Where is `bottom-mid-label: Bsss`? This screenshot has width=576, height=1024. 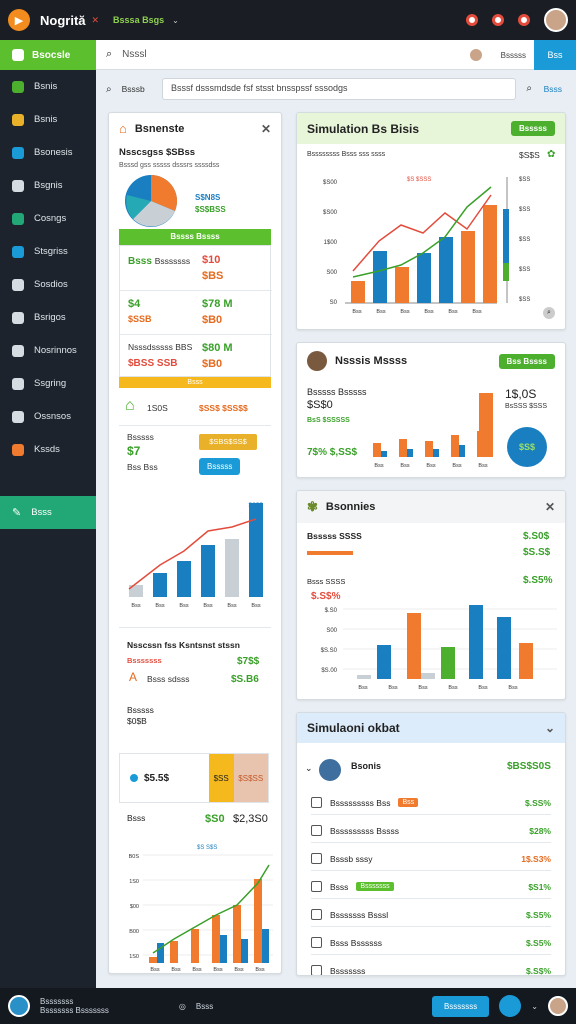 bottom-mid-label: Bsss is located at coordinates (204, 1006).